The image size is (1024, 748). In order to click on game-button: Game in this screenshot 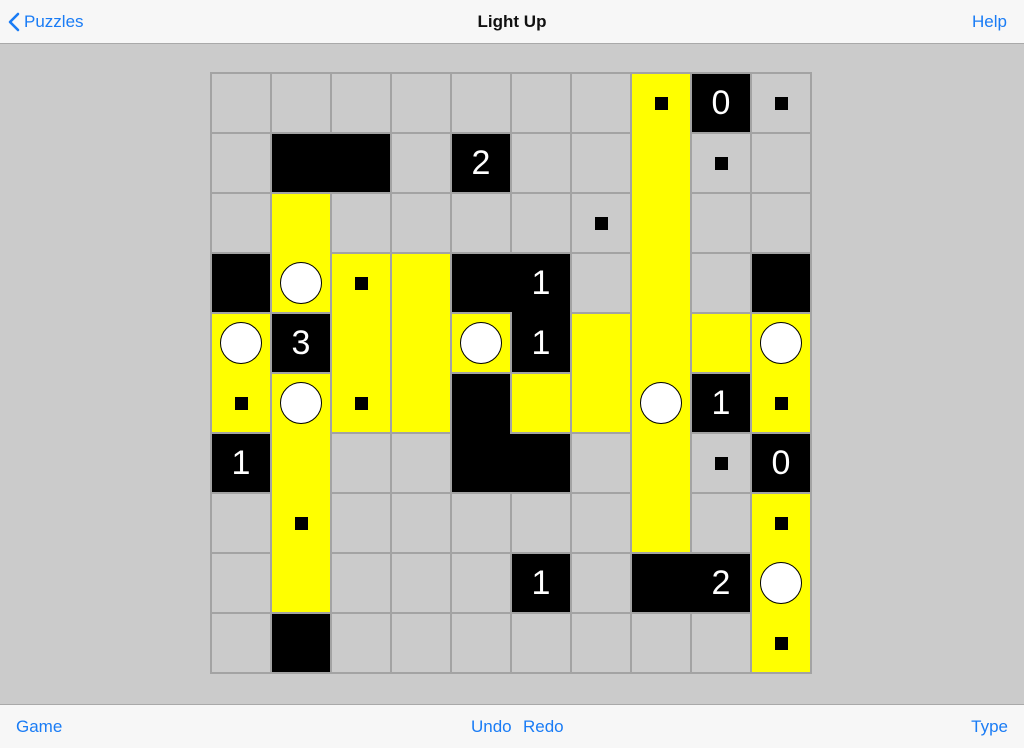, I will do `click(39, 727)`.